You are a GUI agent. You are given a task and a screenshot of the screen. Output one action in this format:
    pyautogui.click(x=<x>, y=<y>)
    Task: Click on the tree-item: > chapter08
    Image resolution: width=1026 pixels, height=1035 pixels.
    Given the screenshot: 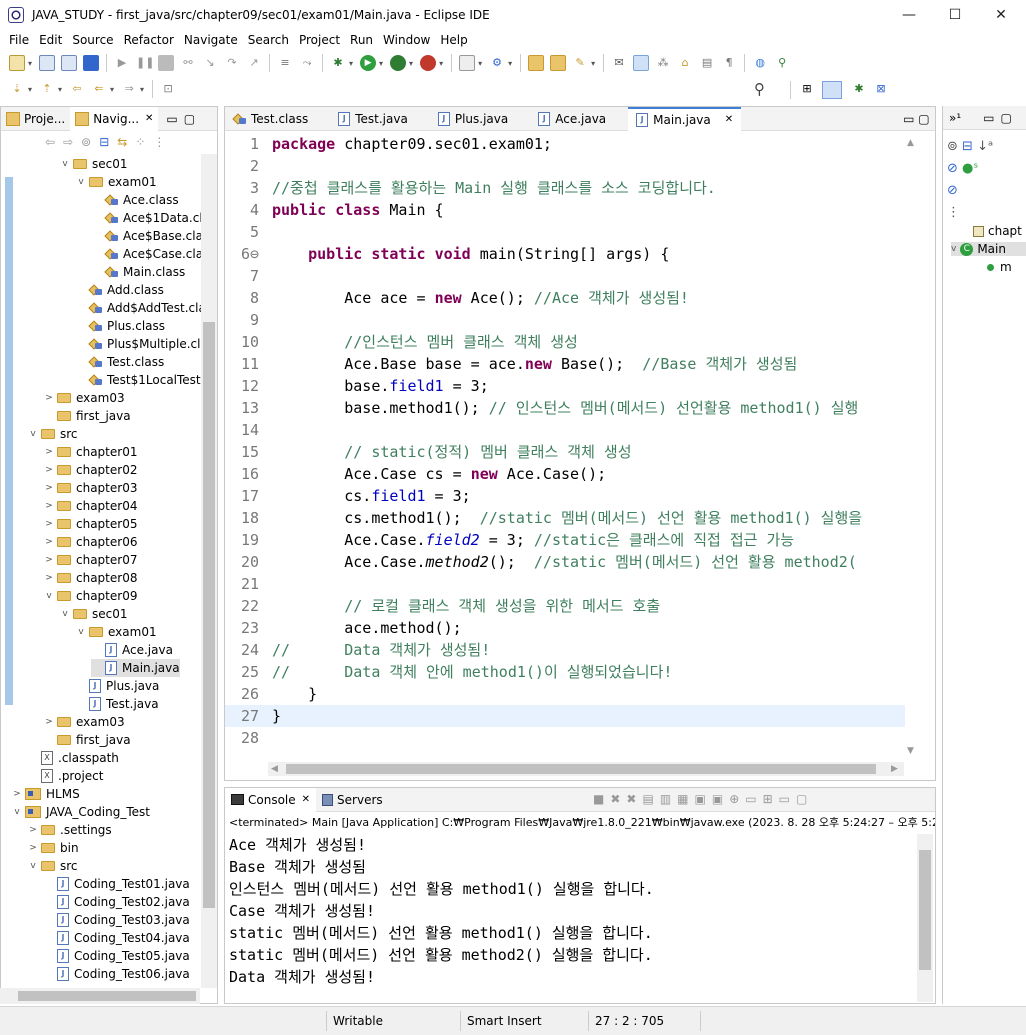 What is the action you would take?
    pyautogui.click(x=90, y=578)
    